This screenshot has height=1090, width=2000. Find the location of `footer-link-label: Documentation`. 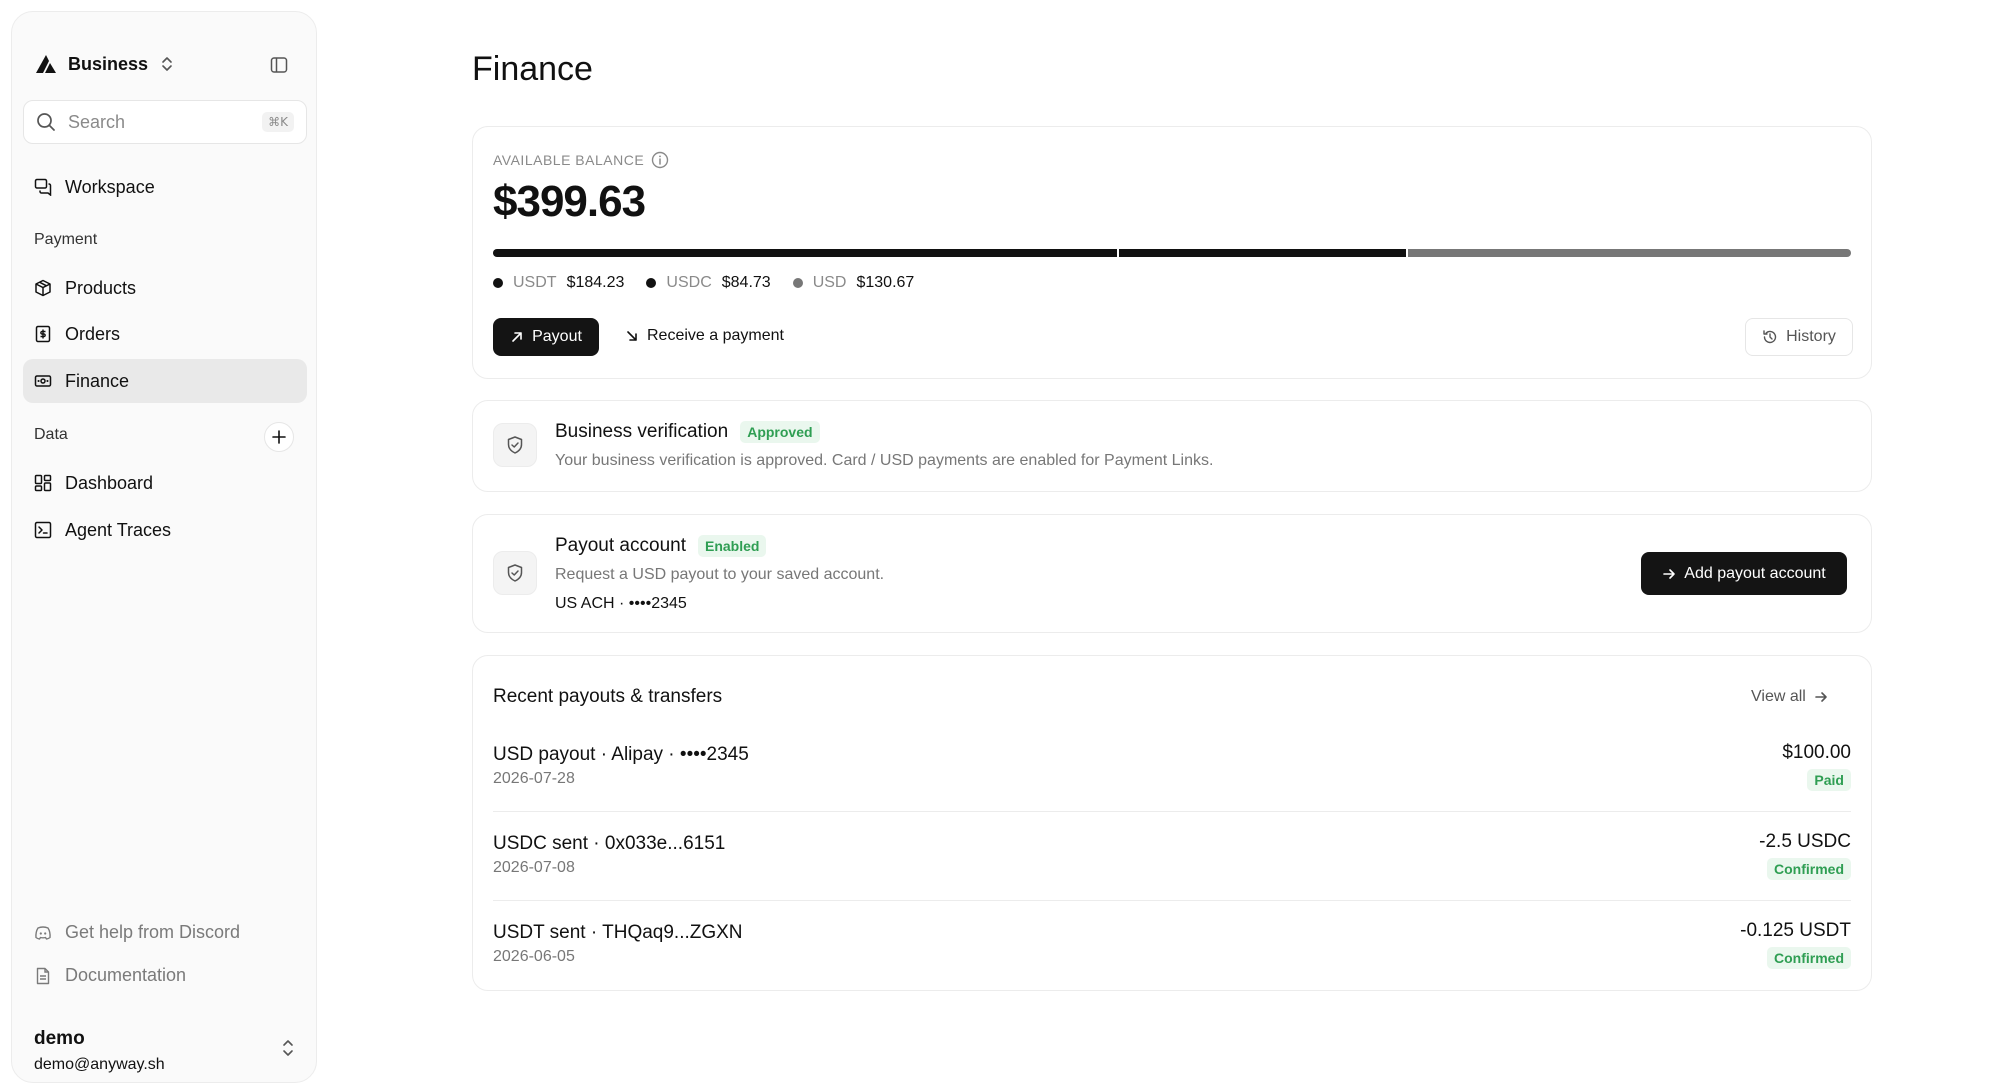

footer-link-label: Documentation is located at coordinates (126, 975).